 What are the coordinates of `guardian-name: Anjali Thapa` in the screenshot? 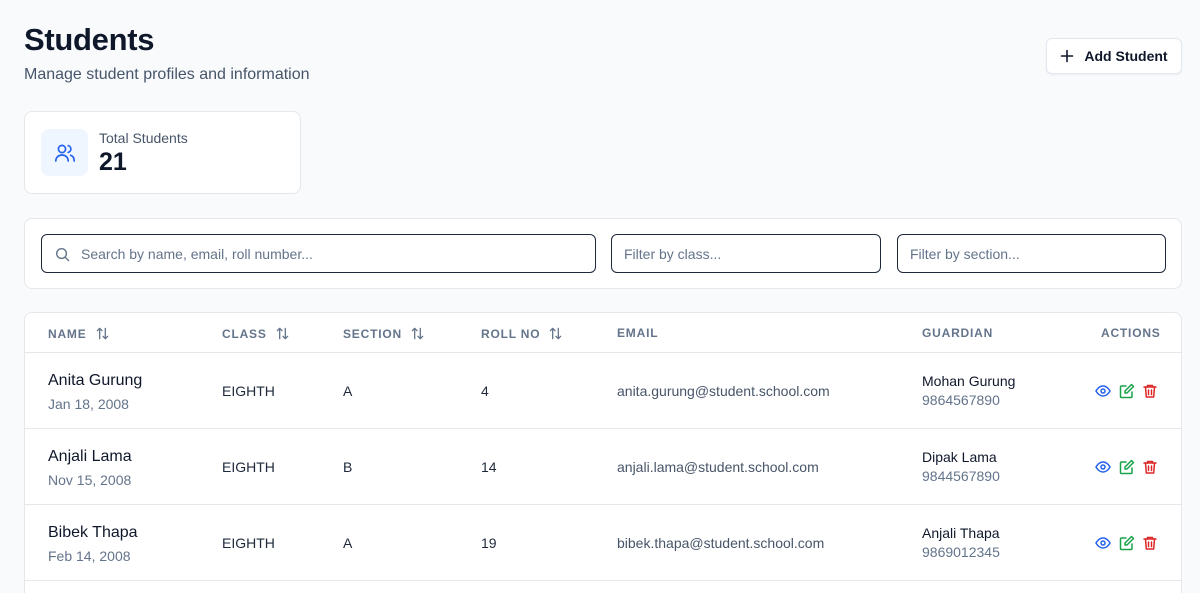 It's located at (961, 533).